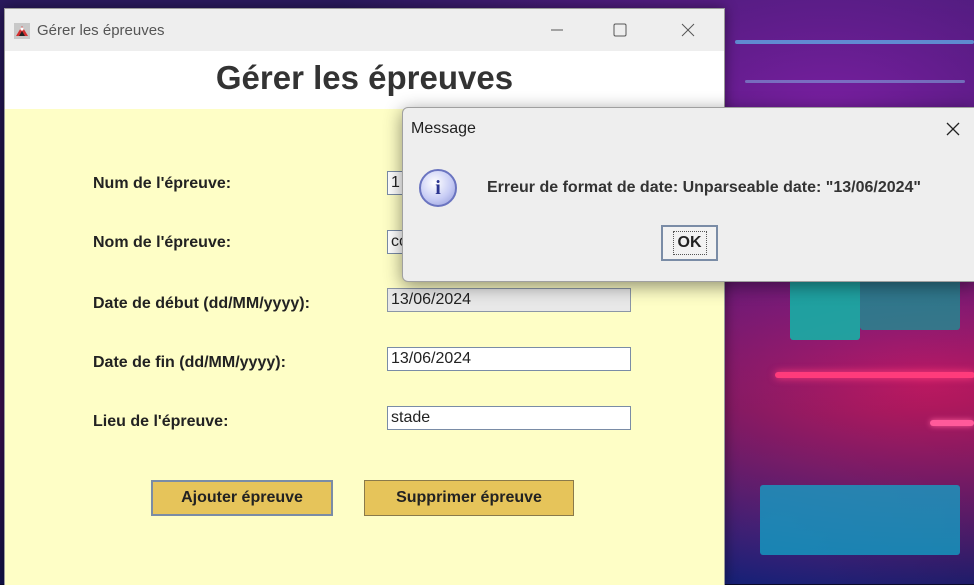 Image resolution: width=974 pixels, height=585 pixels. What do you see at coordinates (161, 421) in the screenshot?
I see `lieu-label: Lieu de l'épreuve:` at bounding box center [161, 421].